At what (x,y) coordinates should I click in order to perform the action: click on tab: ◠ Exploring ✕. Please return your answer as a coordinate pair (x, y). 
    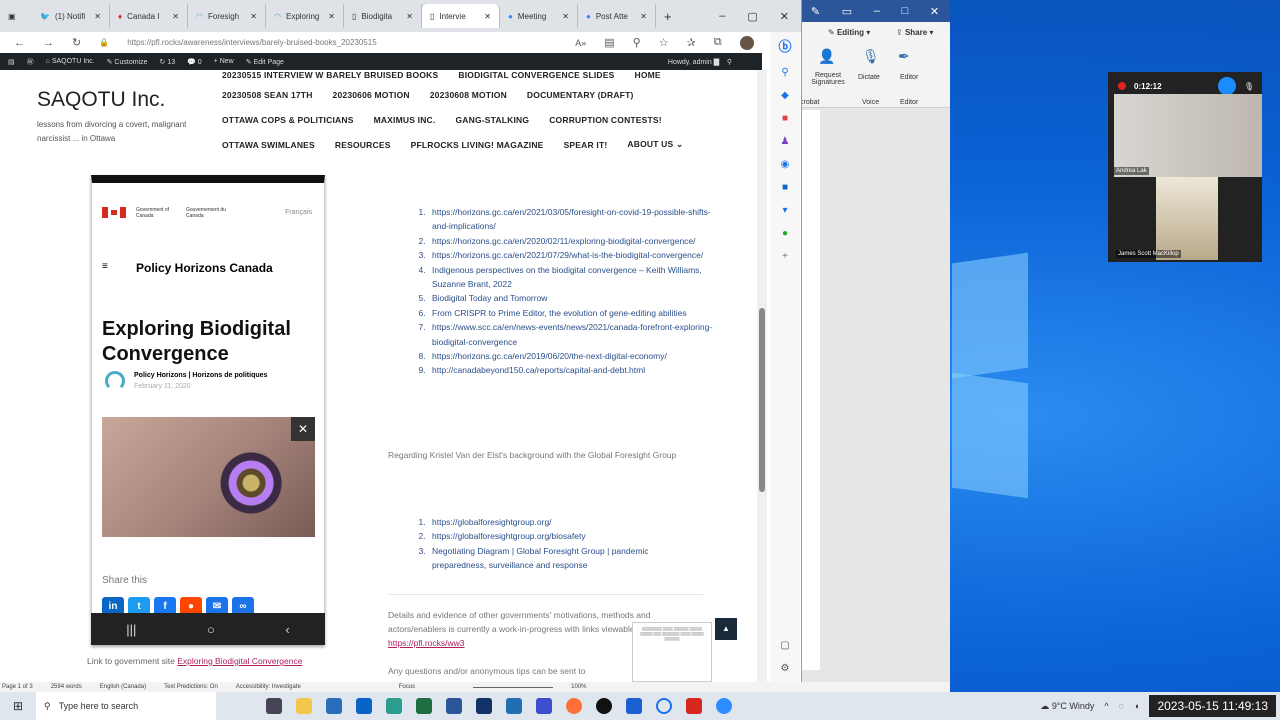
    Looking at the image, I should click on (305, 16).